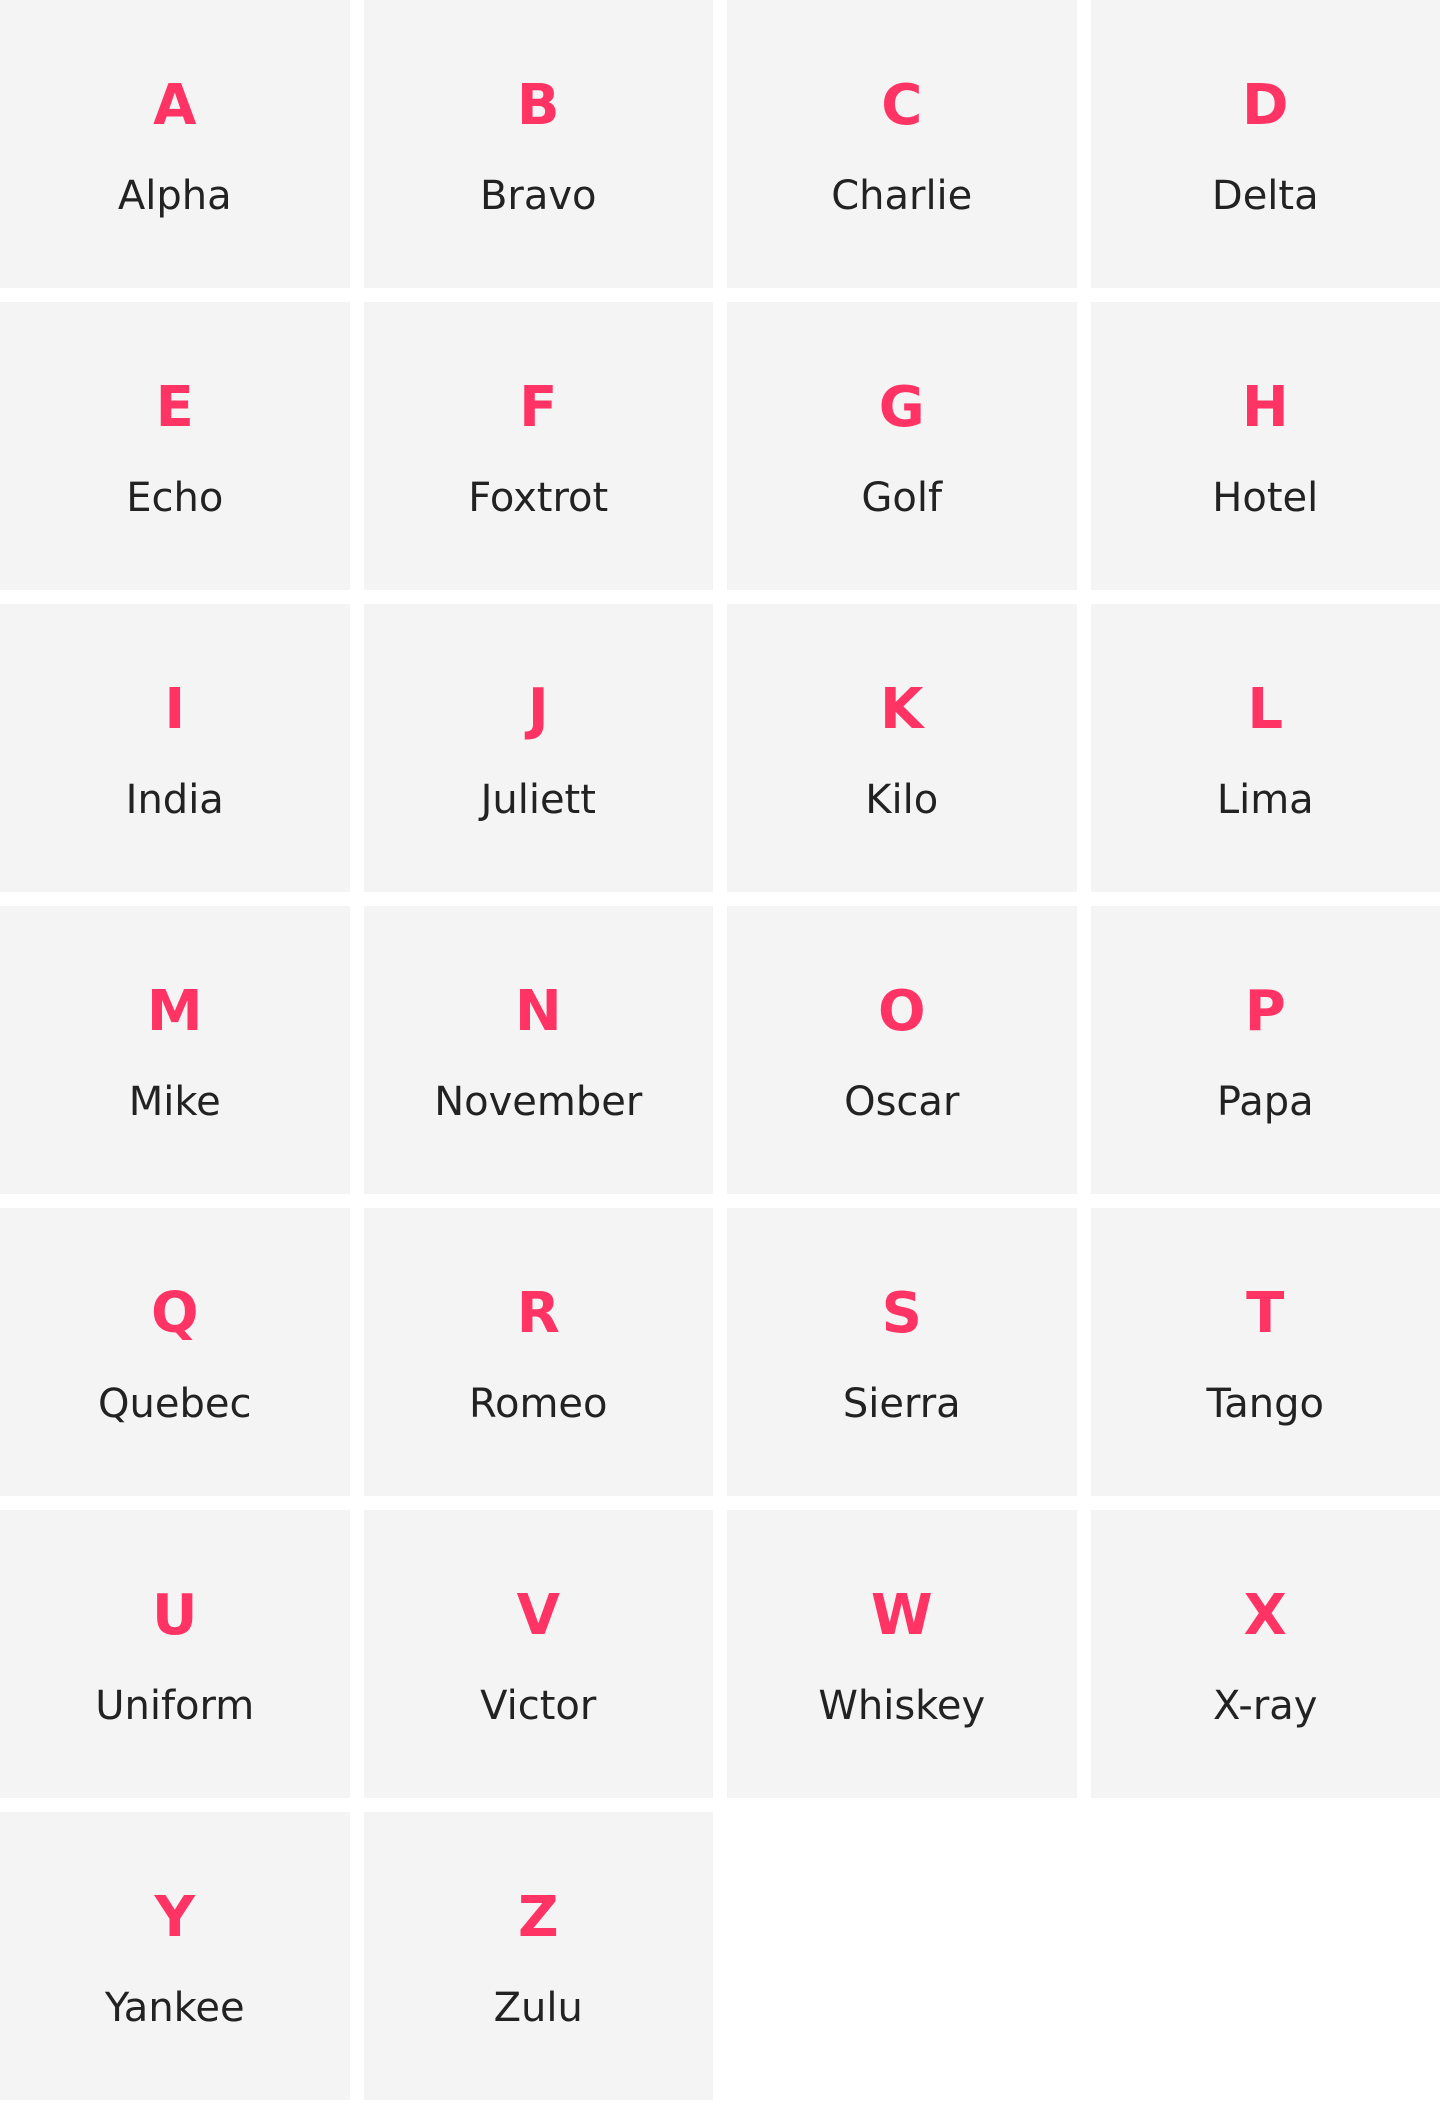  Describe the element at coordinates (538, 2008) in the screenshot. I see `card-word: Zulu` at that location.